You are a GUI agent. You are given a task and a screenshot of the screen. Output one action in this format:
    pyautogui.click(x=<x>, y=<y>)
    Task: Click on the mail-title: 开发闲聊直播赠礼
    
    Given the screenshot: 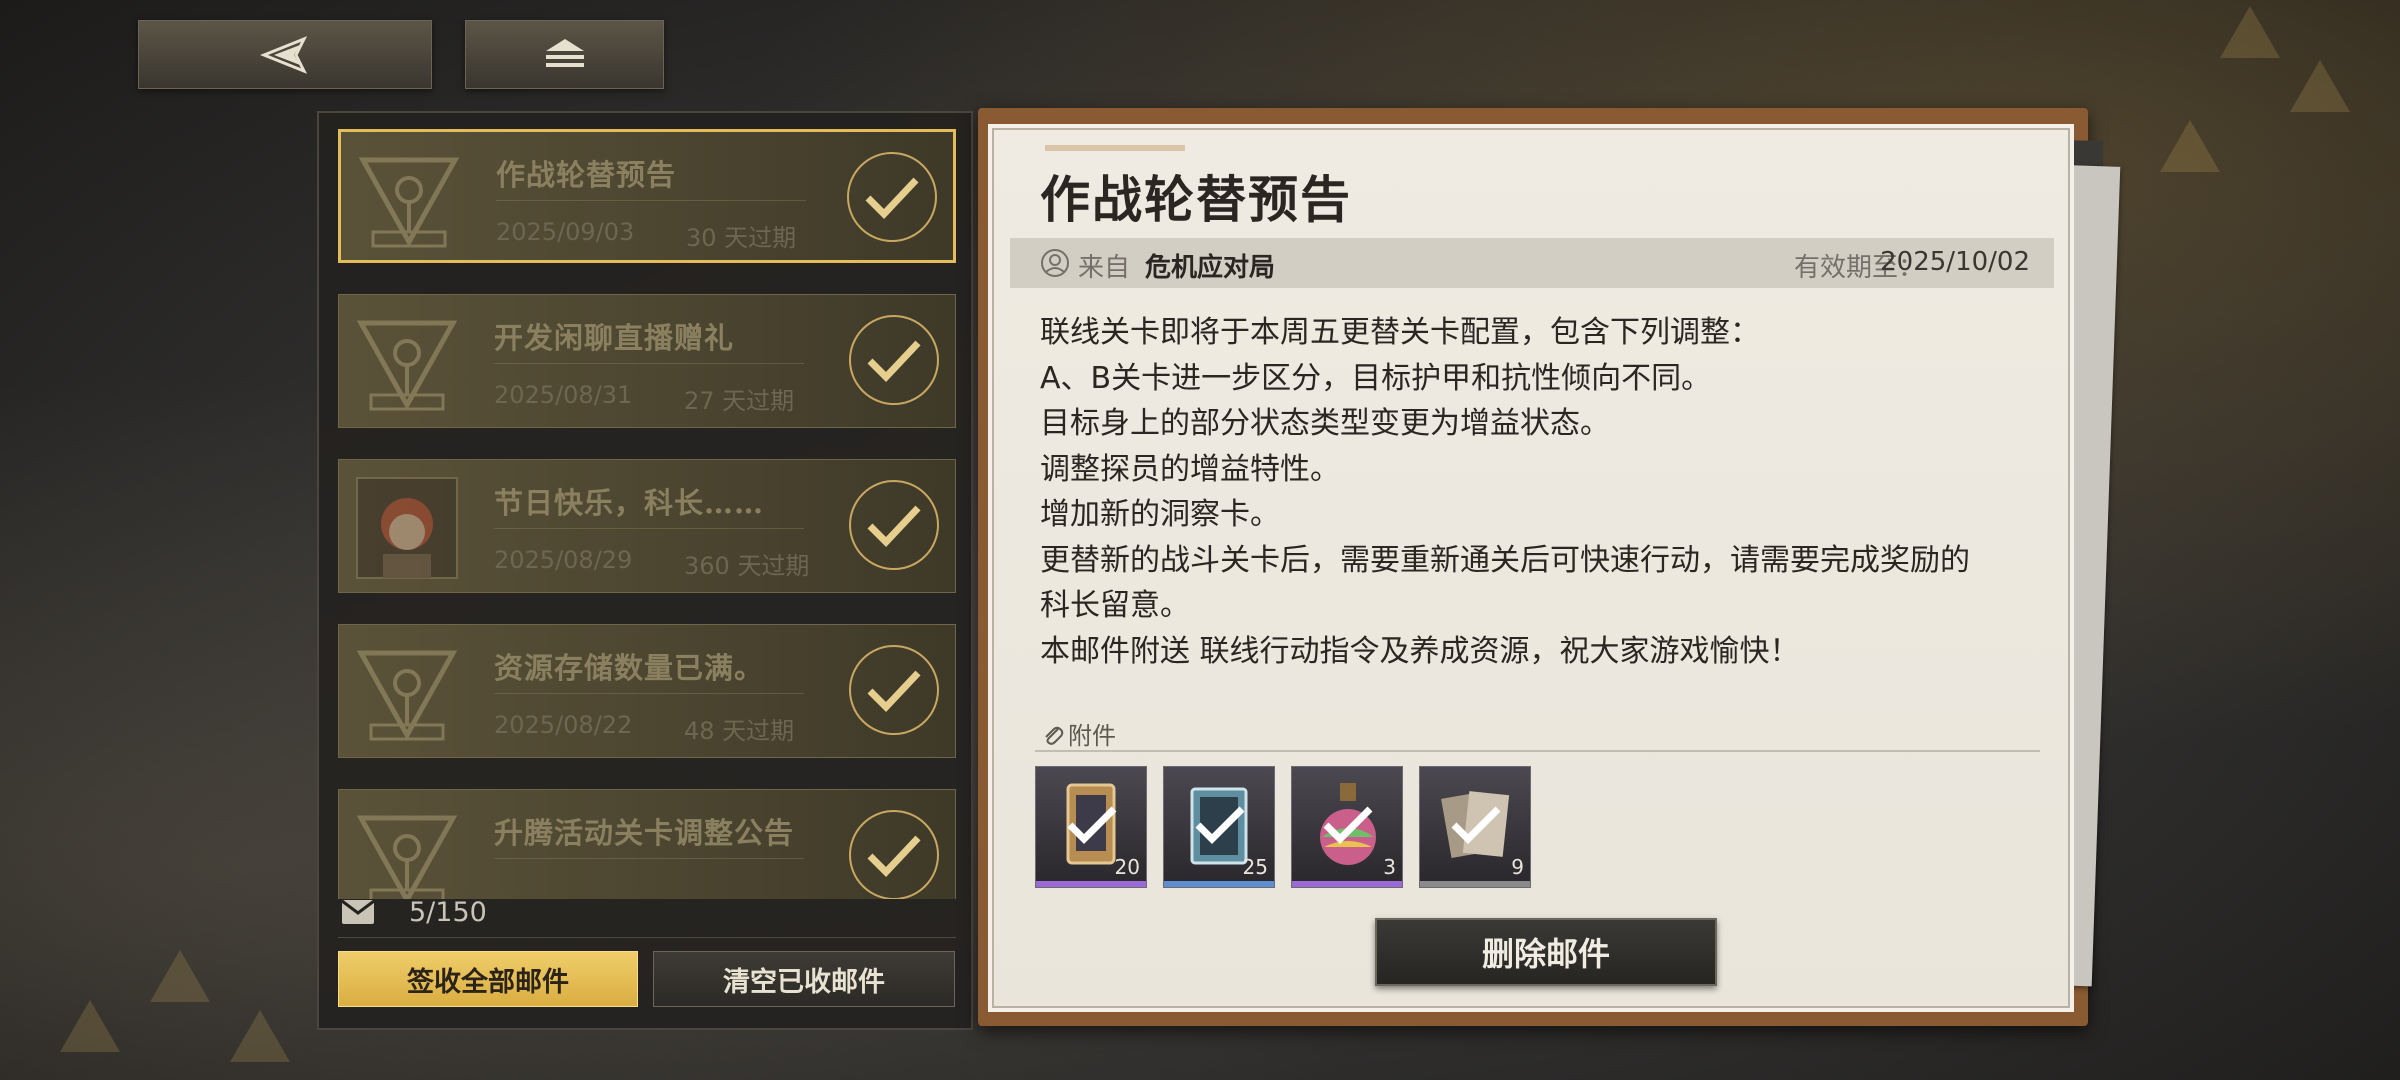 What is the action you would take?
    pyautogui.click(x=614, y=338)
    